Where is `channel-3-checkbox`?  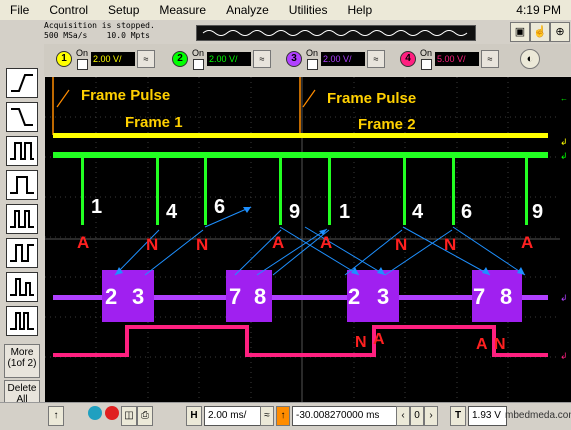 channel-3-checkbox is located at coordinates (312, 64).